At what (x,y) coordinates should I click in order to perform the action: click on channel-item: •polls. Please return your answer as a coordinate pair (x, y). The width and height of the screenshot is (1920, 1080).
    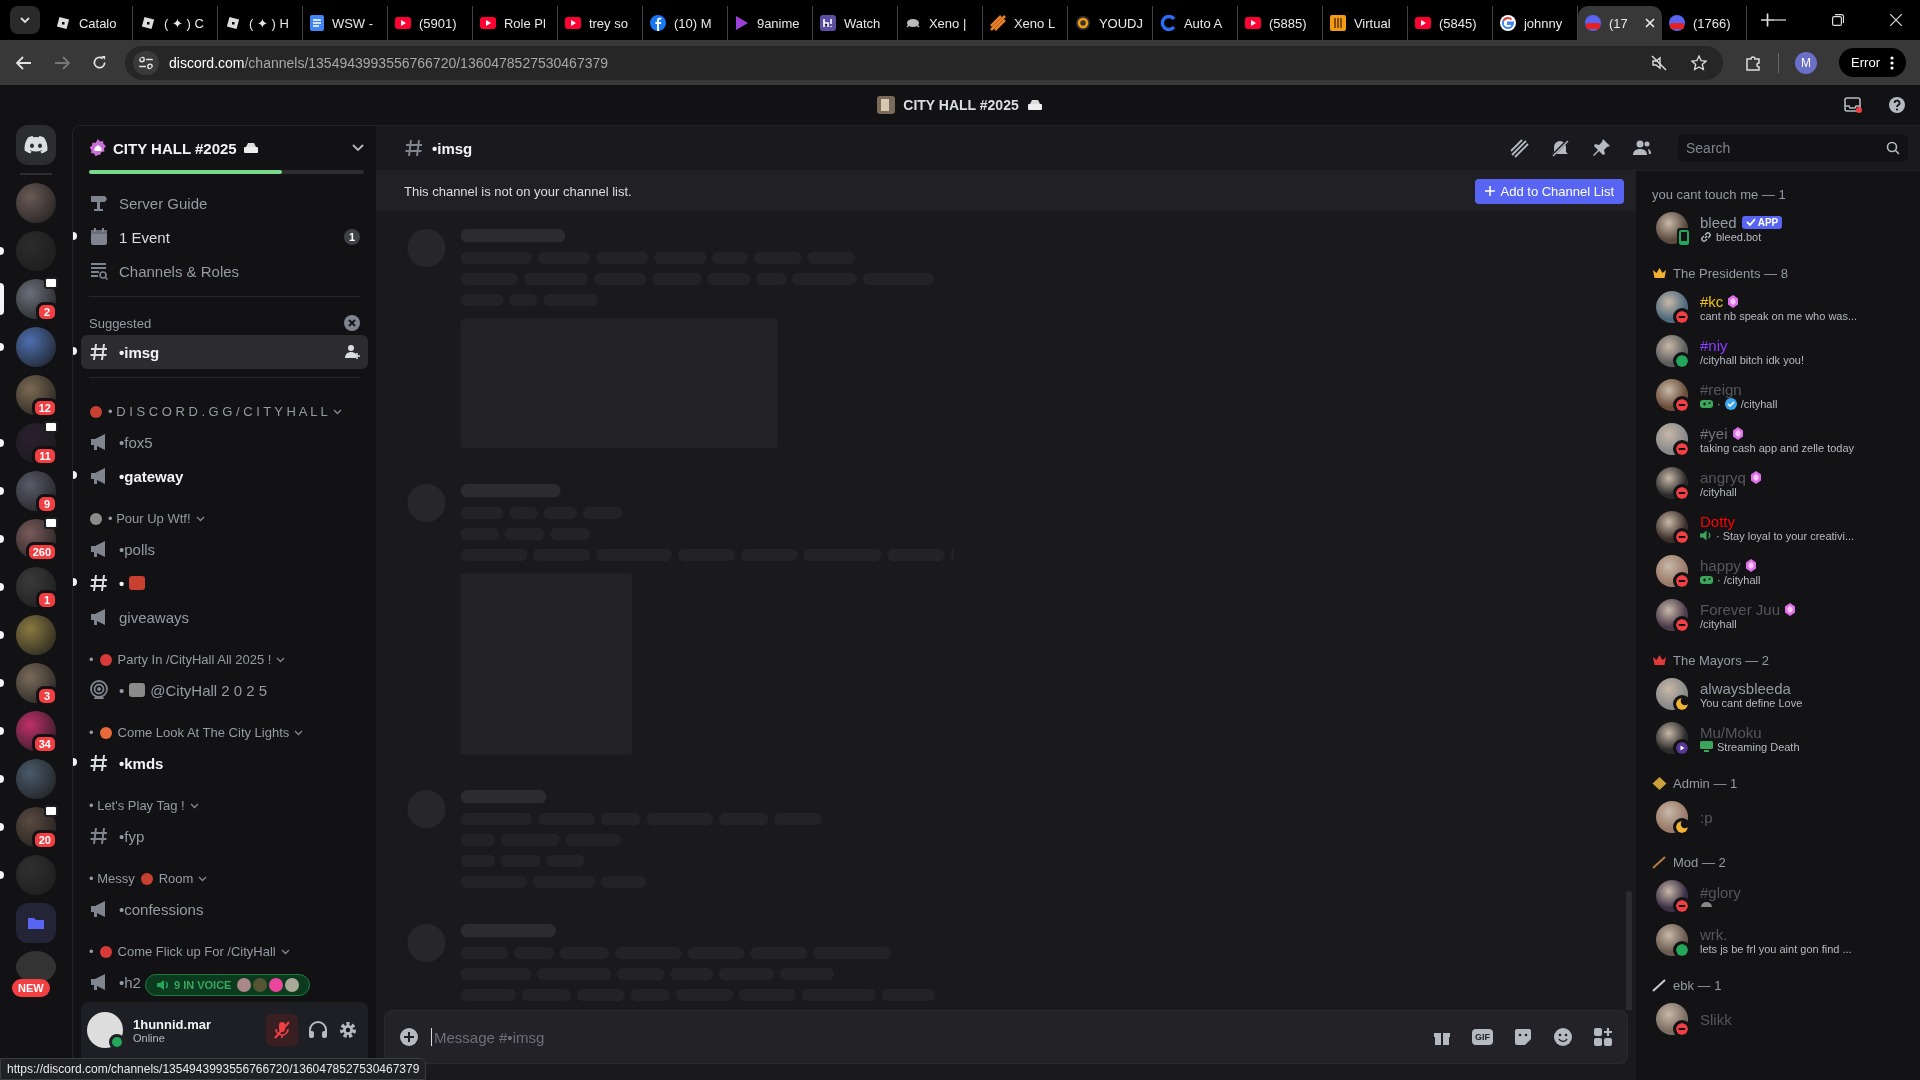
    Looking at the image, I should click on (120, 549).